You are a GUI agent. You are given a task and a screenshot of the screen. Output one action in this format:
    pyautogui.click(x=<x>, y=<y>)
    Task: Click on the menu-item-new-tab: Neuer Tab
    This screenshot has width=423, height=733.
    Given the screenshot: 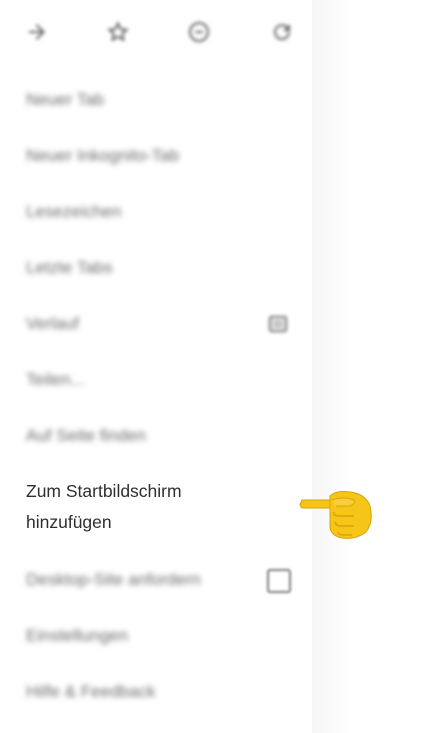 What is the action you would take?
    pyautogui.click(x=166, y=100)
    